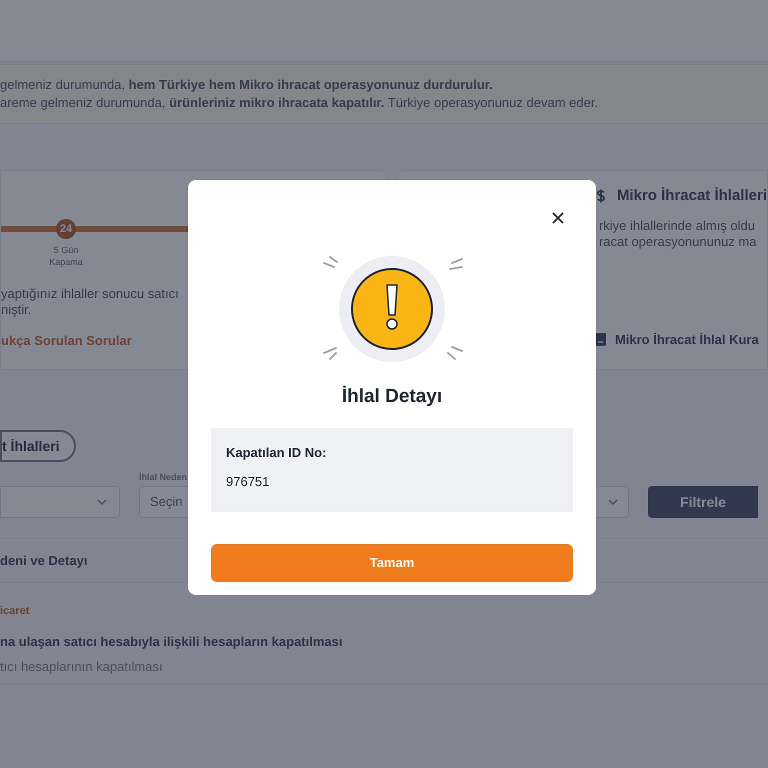 The width and height of the screenshot is (768, 768). Describe the element at coordinates (66, 340) in the screenshot. I see `faq-link: ukça Sorulan Sorular` at that location.